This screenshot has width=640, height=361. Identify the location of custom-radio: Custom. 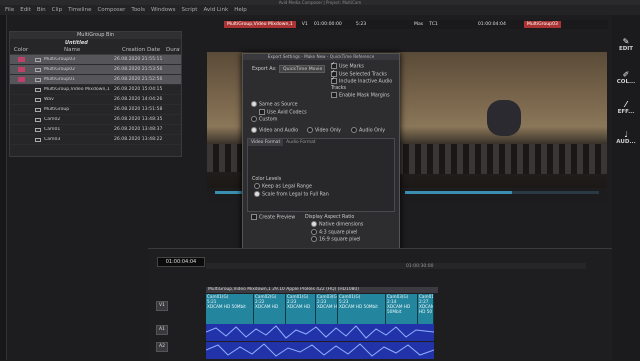
(279, 120).